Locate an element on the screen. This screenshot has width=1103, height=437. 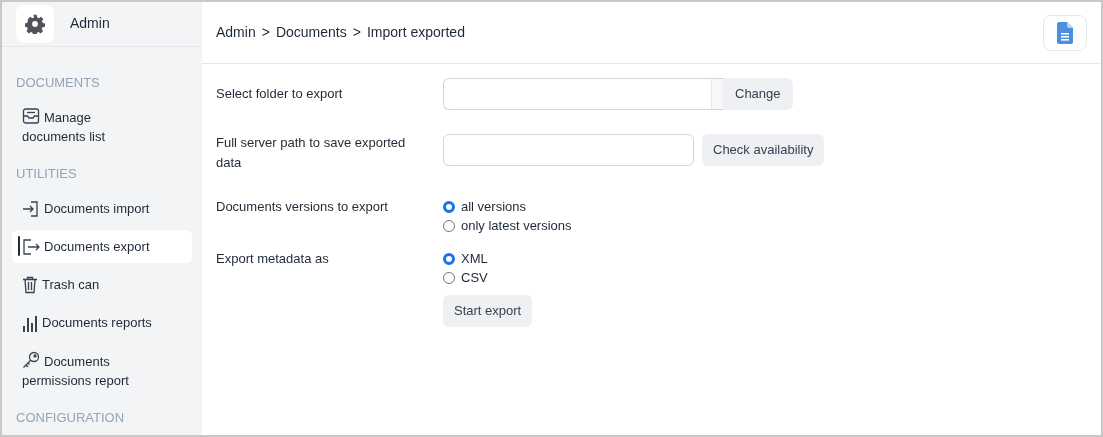
document-icon is located at coordinates (1065, 32).